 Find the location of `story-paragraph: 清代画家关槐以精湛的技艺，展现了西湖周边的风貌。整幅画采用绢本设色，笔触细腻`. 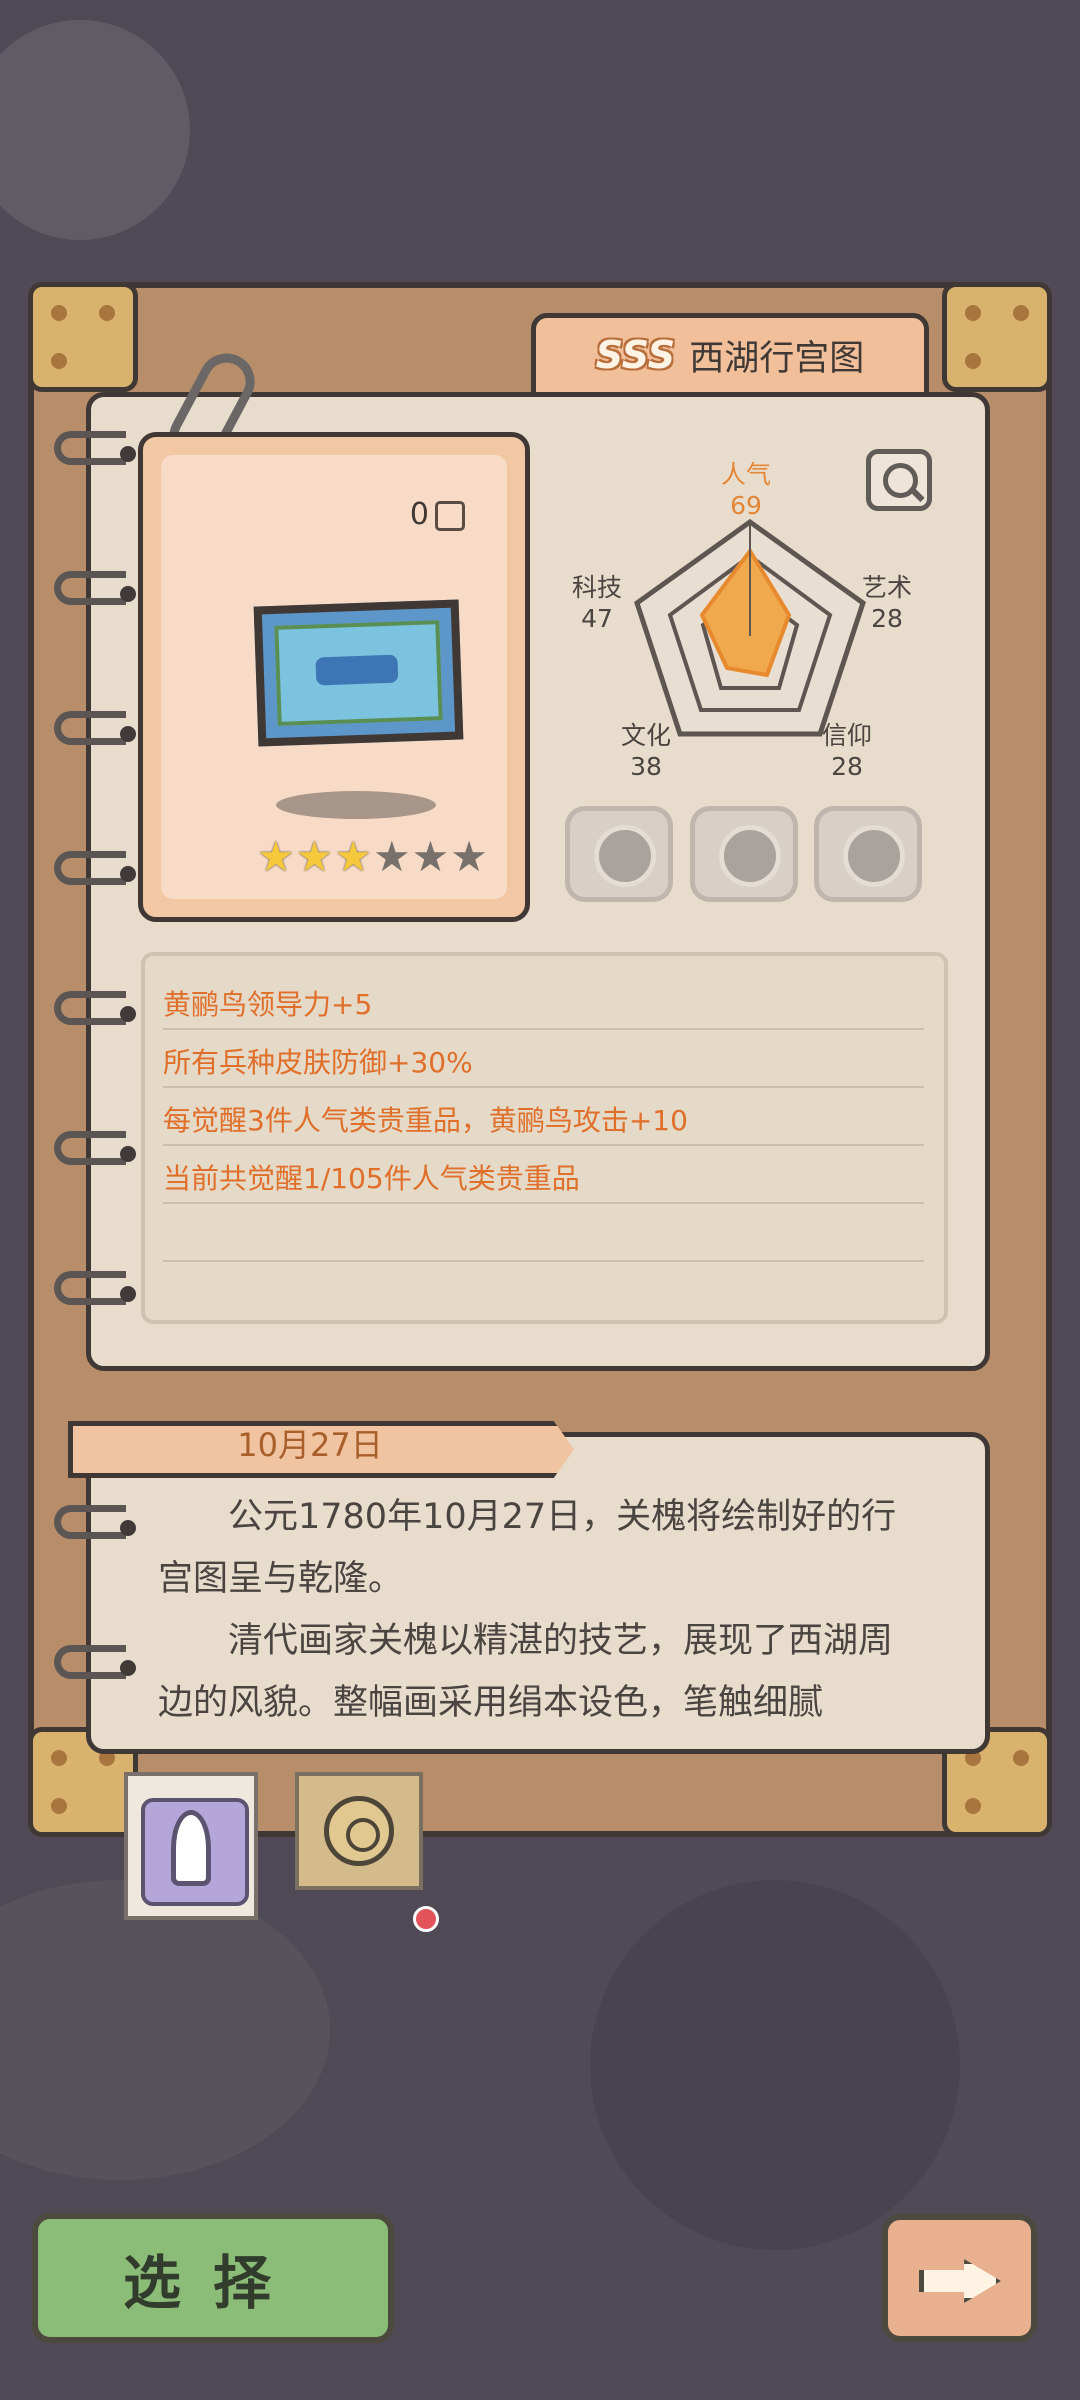

story-paragraph: 清代画家关槐以精湛的技艺，展现了西湖周边的风貌。整幅画采用绢本设色，笔触细腻 is located at coordinates (526, 1672).